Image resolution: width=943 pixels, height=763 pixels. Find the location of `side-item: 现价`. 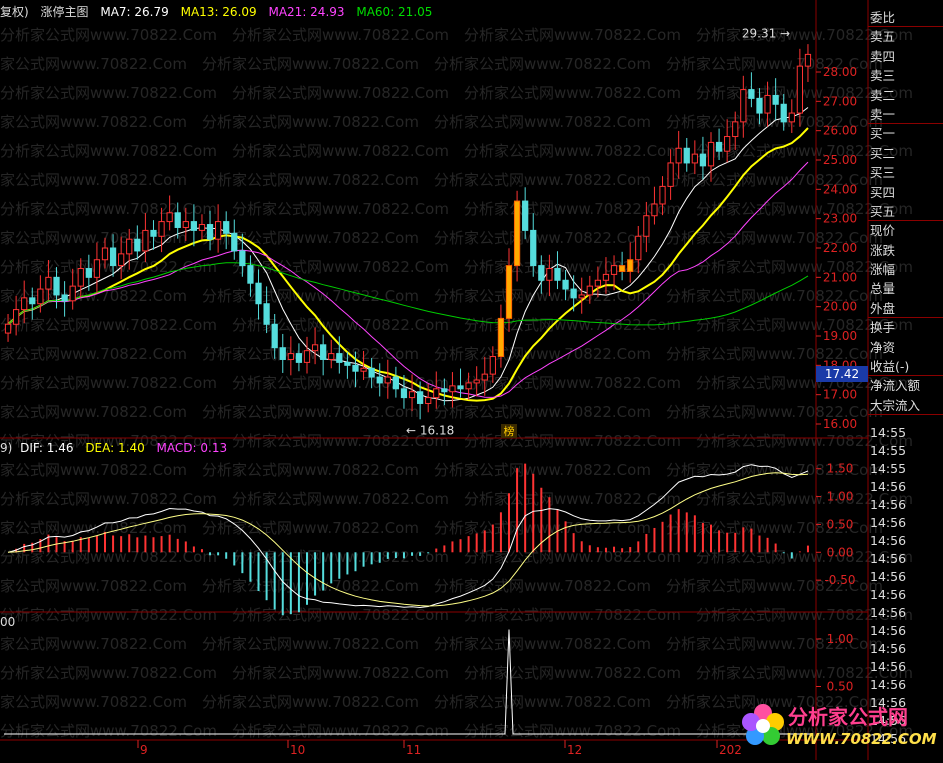

side-item: 现价 is located at coordinates (905, 230).